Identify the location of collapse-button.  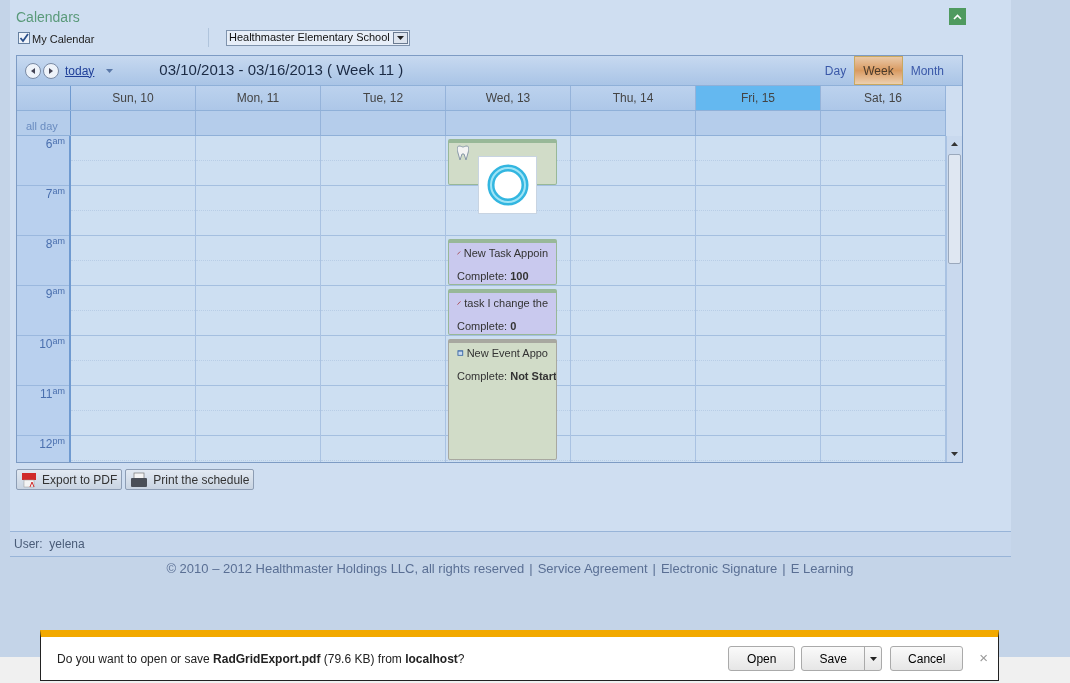
(957, 16).